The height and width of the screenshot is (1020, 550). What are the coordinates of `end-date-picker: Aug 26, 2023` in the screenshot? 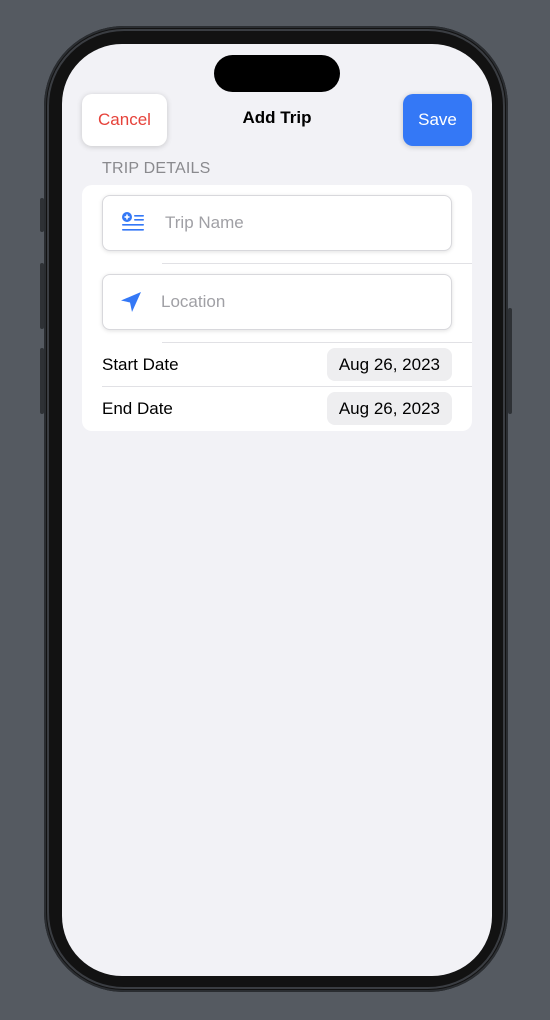 It's located at (389, 408).